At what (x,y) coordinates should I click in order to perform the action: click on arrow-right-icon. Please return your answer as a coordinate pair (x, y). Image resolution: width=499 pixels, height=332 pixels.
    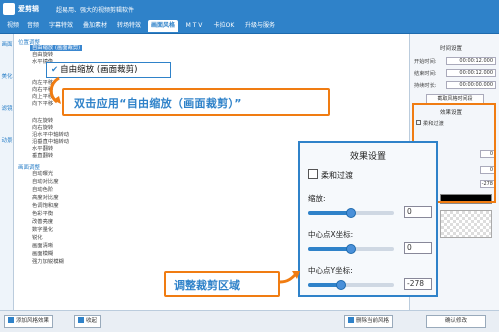
    Looking at the image, I should click on (289, 277).